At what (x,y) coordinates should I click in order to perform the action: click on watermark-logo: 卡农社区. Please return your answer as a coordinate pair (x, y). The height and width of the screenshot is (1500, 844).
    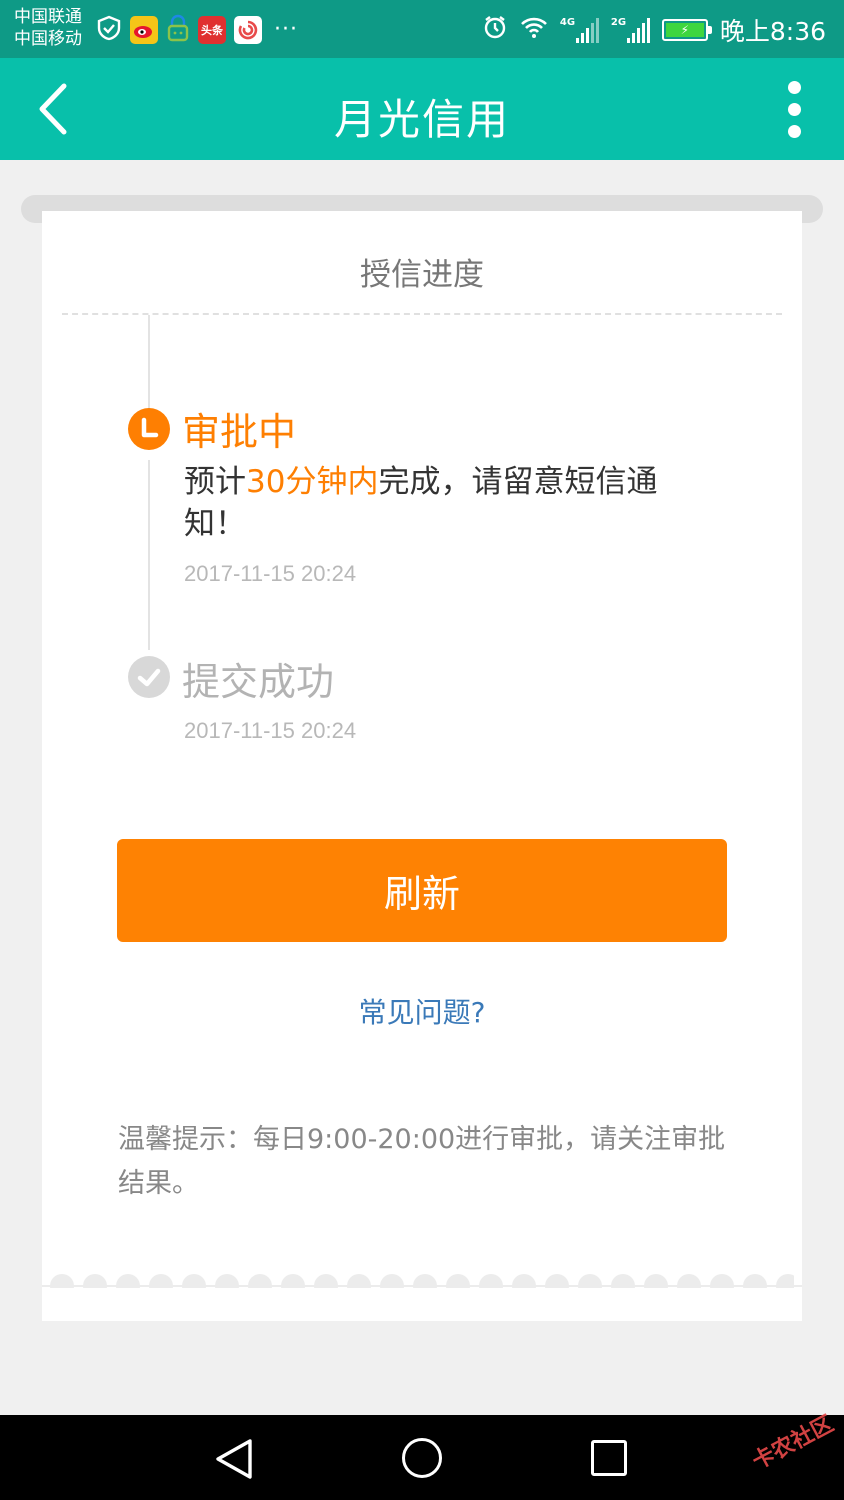
    Looking at the image, I should click on (793, 1443).